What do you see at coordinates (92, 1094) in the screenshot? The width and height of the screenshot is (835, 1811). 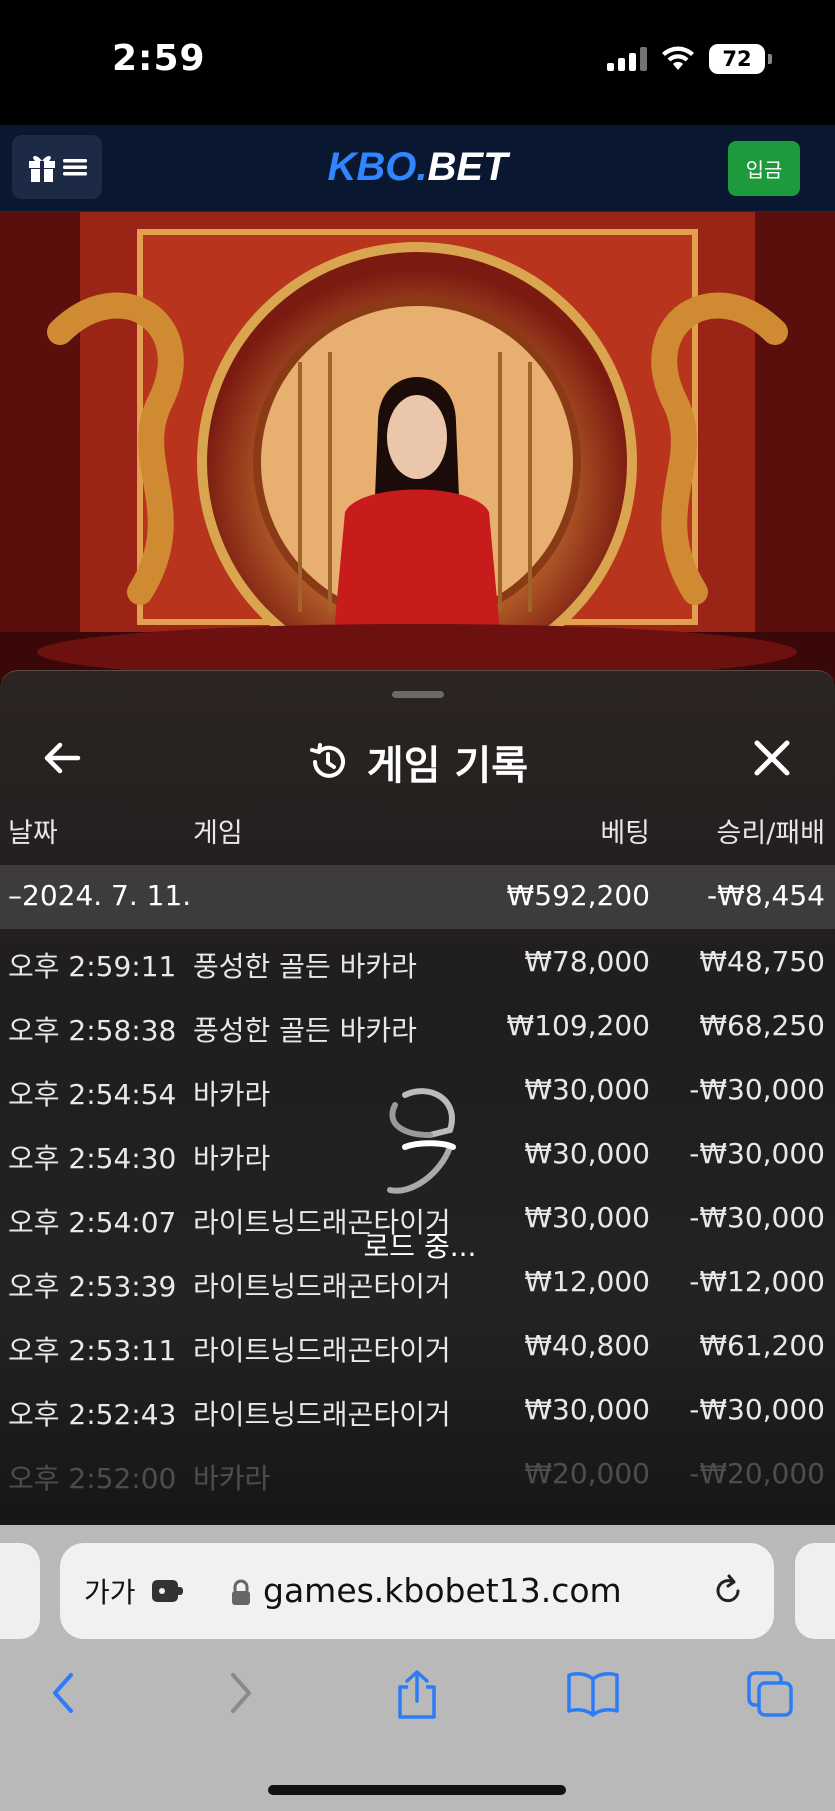 I see `row-time: 오후 2:54:54` at bounding box center [92, 1094].